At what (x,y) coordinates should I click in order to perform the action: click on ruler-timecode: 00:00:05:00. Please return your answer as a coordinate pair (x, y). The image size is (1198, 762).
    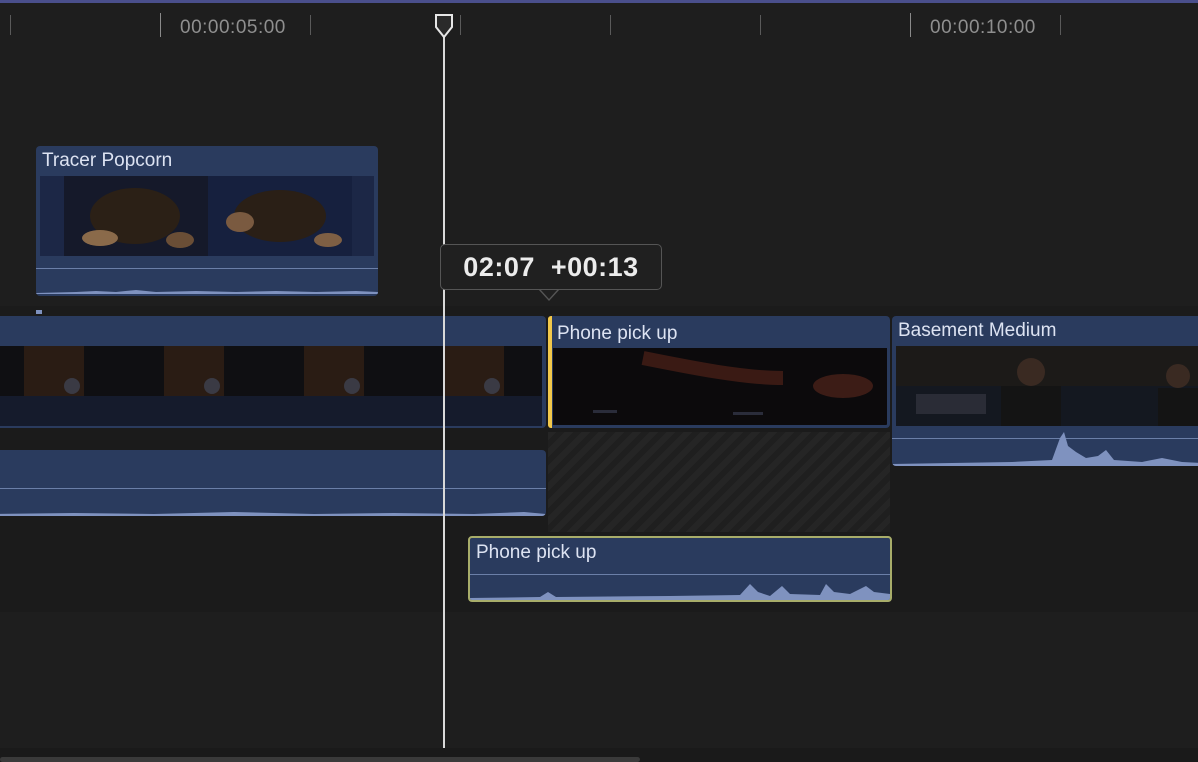
    Looking at the image, I should click on (233, 27).